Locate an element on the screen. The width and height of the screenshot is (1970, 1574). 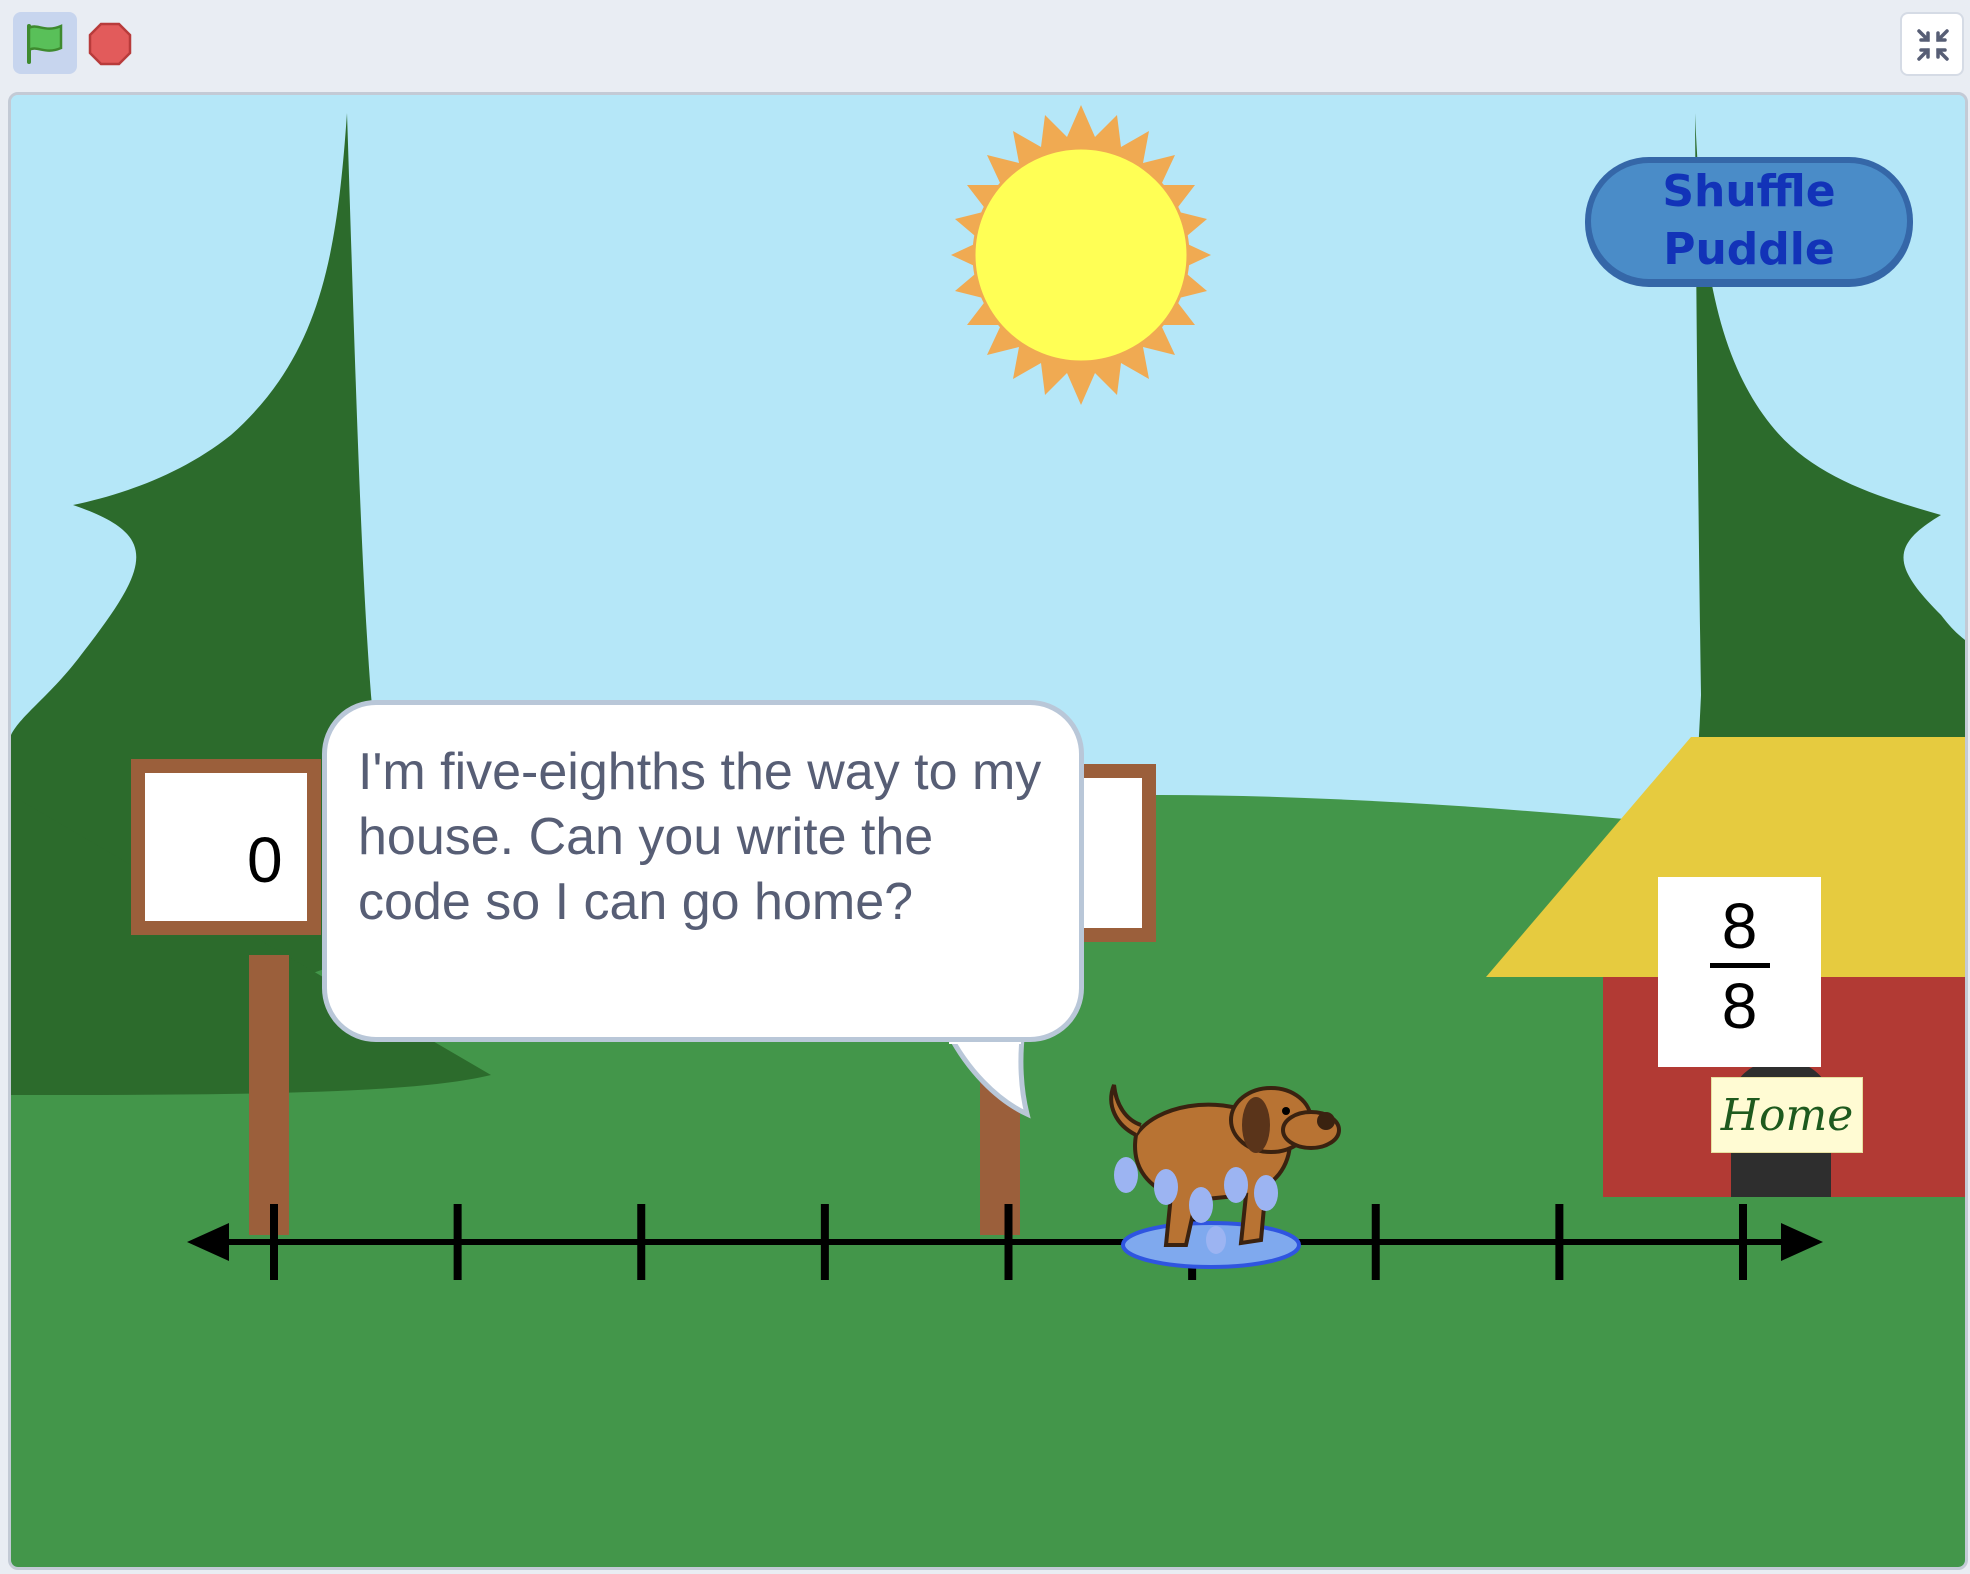
shuffle-puddle-label: Shuffle Puddle is located at coordinates (1749, 220).